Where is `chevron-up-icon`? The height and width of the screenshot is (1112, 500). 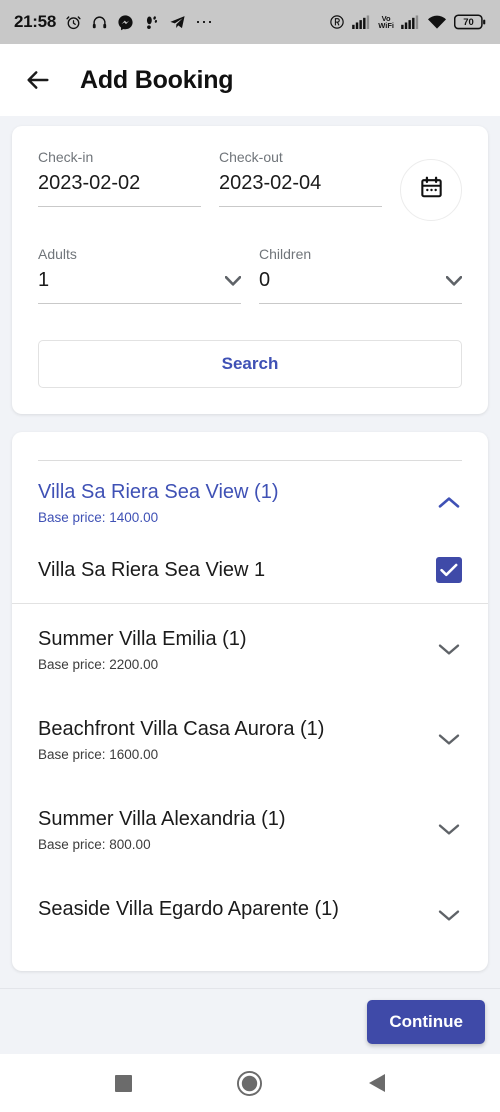
chevron-up-icon is located at coordinates (449, 502).